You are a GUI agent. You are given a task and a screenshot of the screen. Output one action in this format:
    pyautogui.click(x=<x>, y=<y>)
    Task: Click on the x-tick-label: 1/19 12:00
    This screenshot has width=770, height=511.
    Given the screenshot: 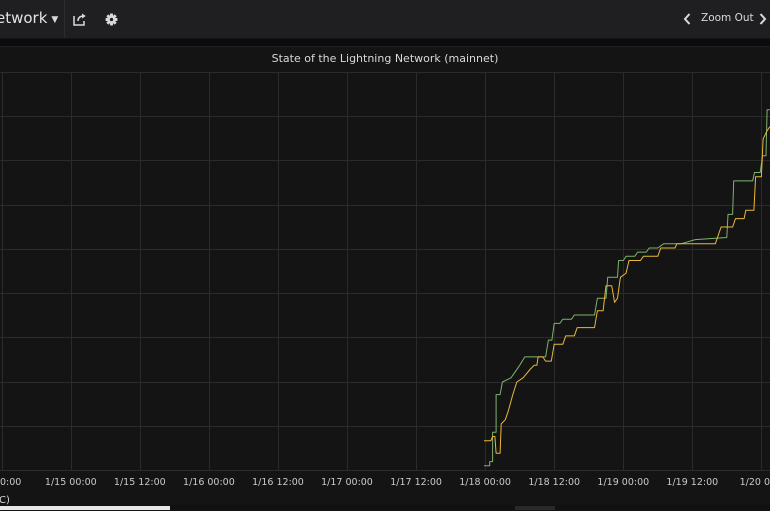 What is the action you would take?
    pyautogui.click(x=692, y=482)
    